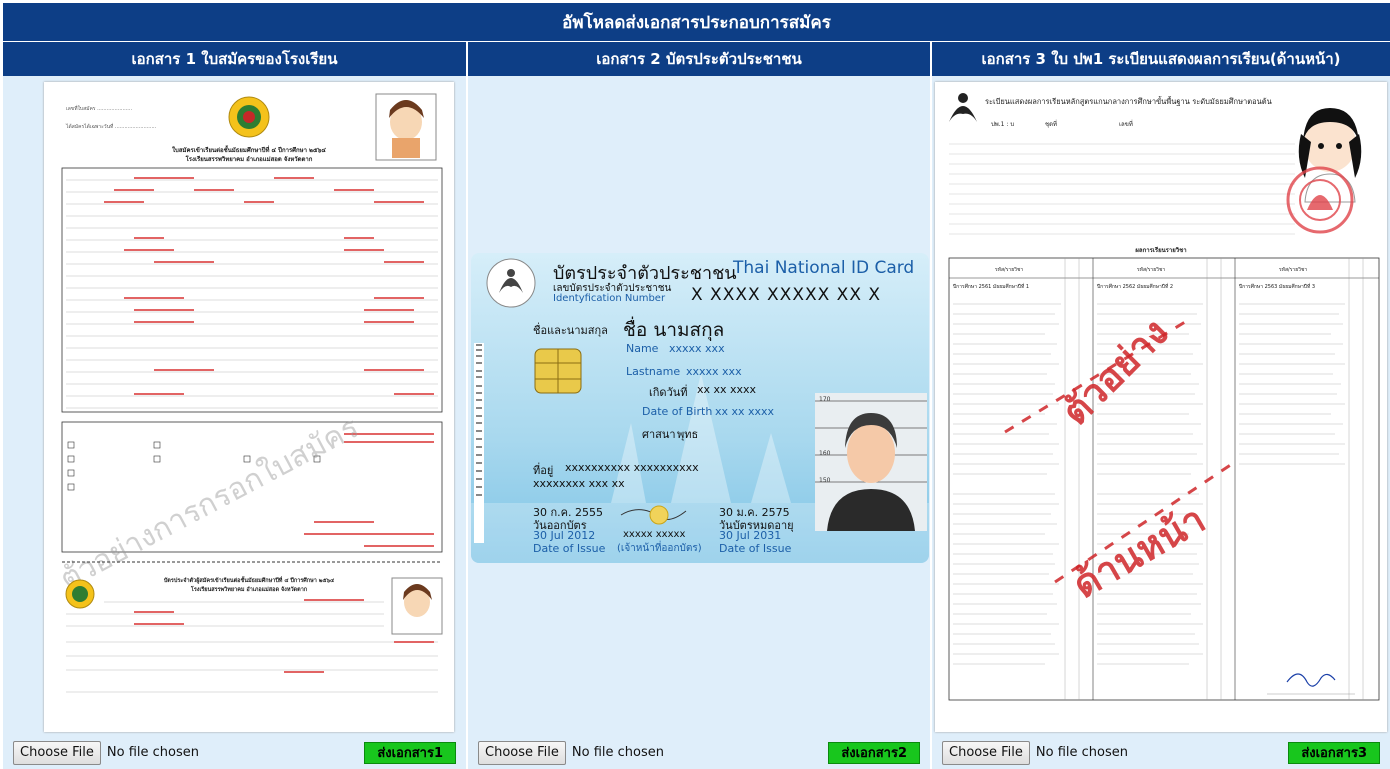 This screenshot has width=1390, height=769. What do you see at coordinates (479, 443) in the screenshot?
I see `barcode-icon` at bounding box center [479, 443].